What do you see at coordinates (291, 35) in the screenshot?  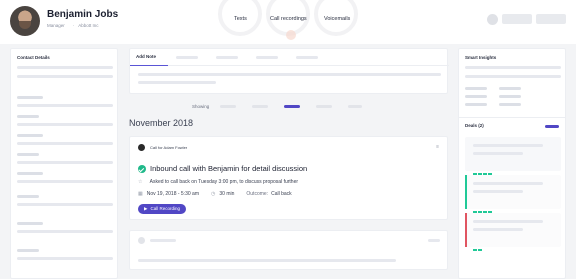 I see `header-decoration-dot` at bounding box center [291, 35].